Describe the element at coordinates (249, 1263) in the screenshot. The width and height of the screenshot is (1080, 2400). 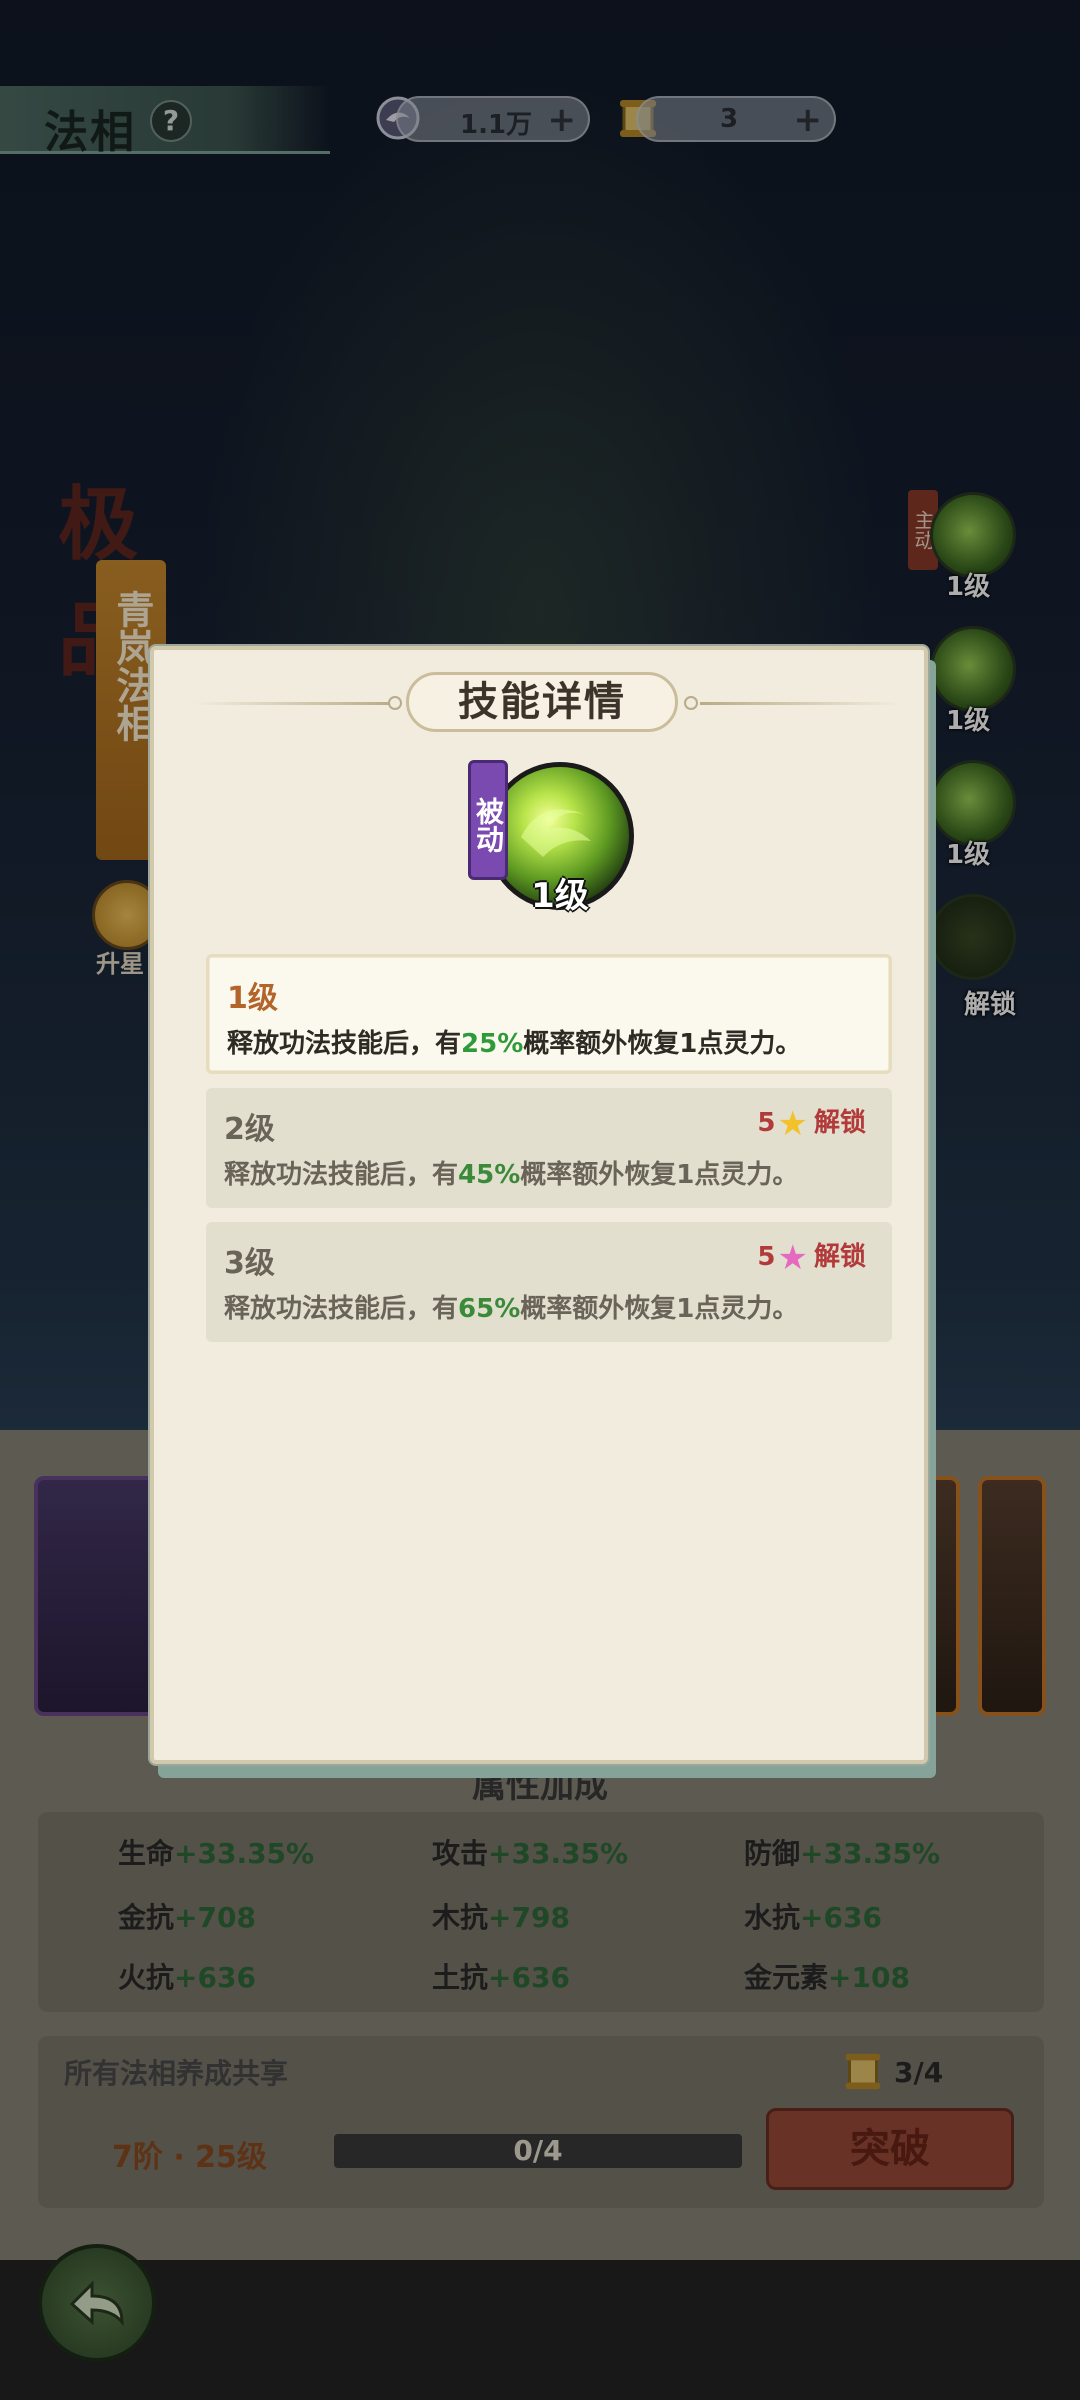
I see `level-name: 3级` at that location.